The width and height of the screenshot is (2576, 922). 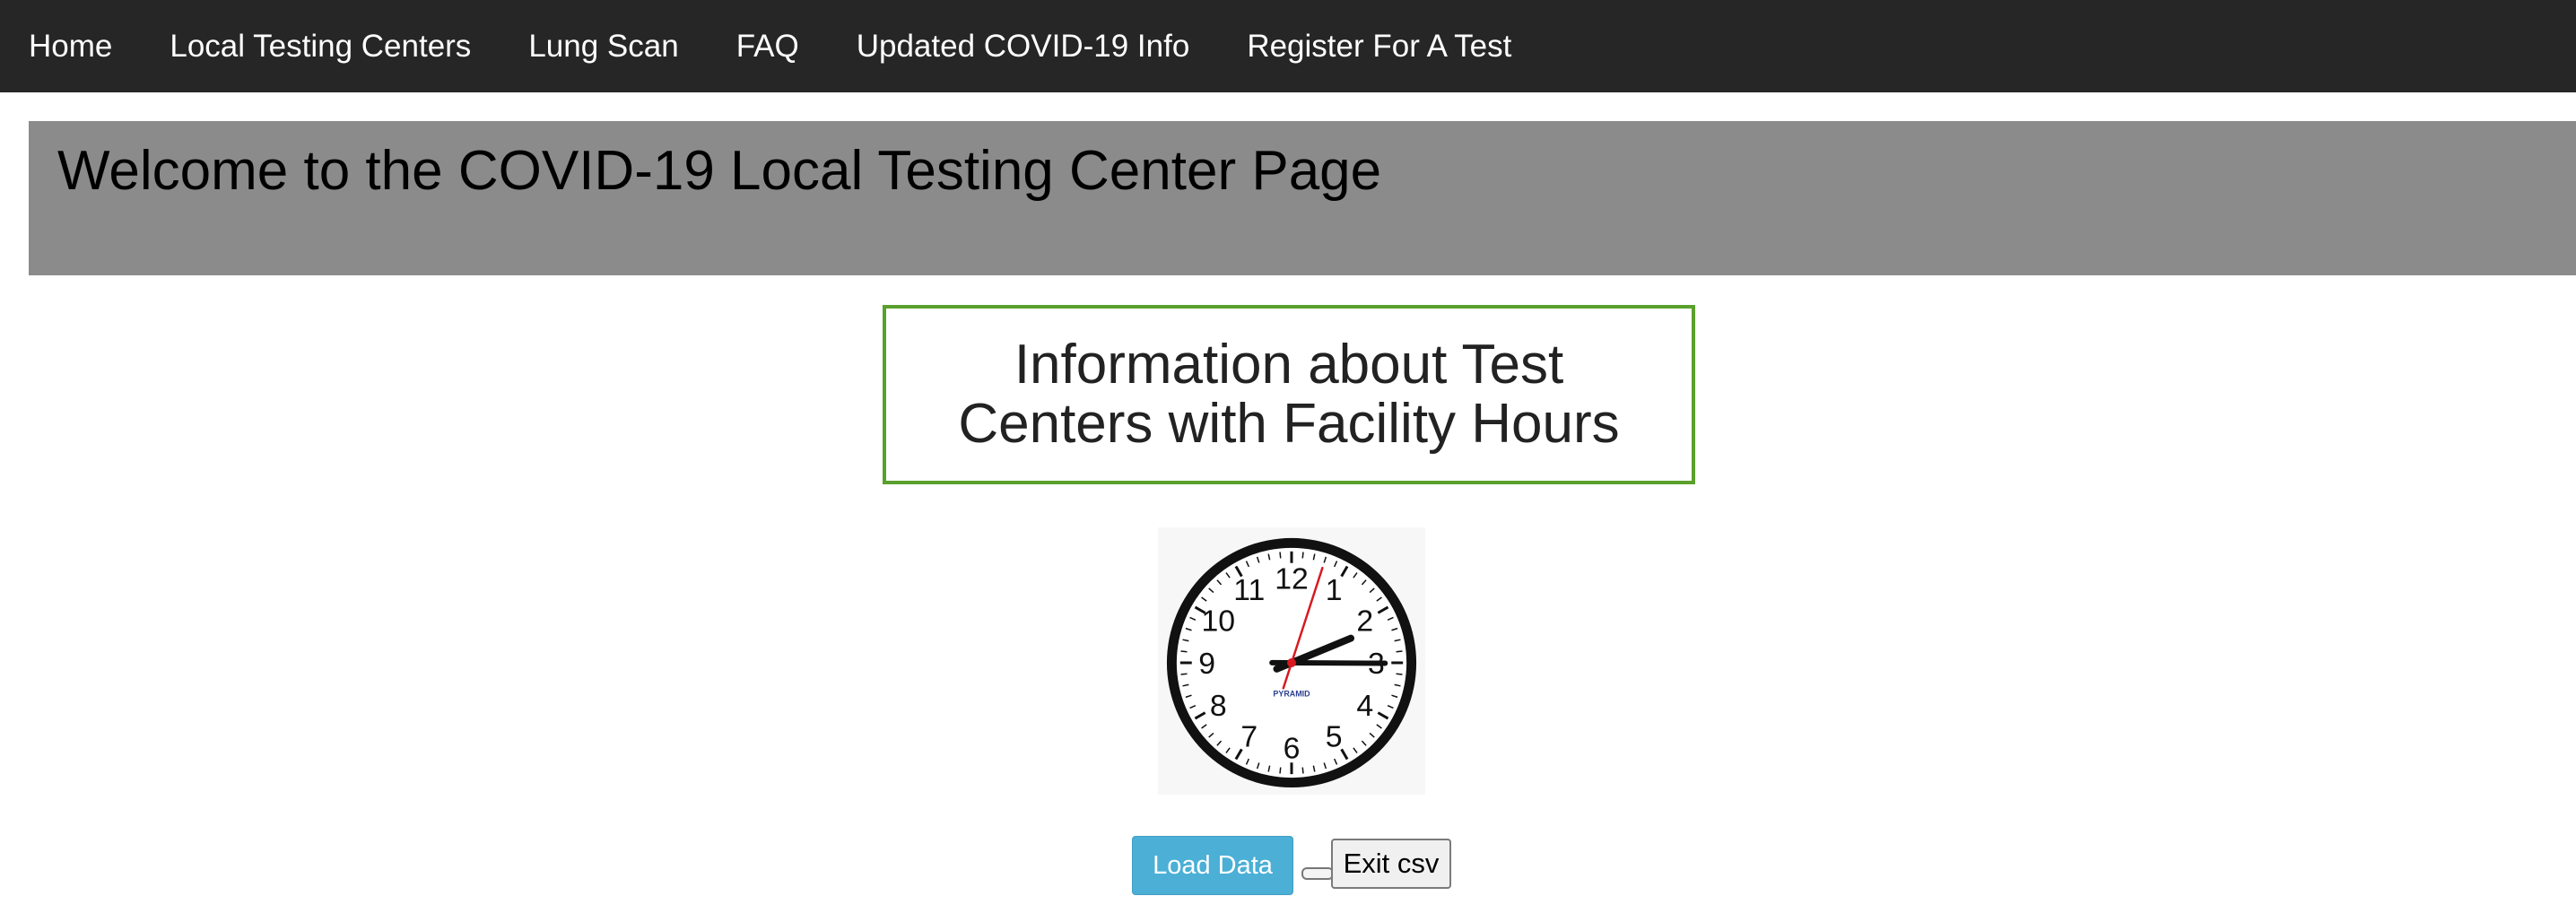 I want to click on clock-icon: 121234567891011 PYRAMID, so click(x=1291, y=661).